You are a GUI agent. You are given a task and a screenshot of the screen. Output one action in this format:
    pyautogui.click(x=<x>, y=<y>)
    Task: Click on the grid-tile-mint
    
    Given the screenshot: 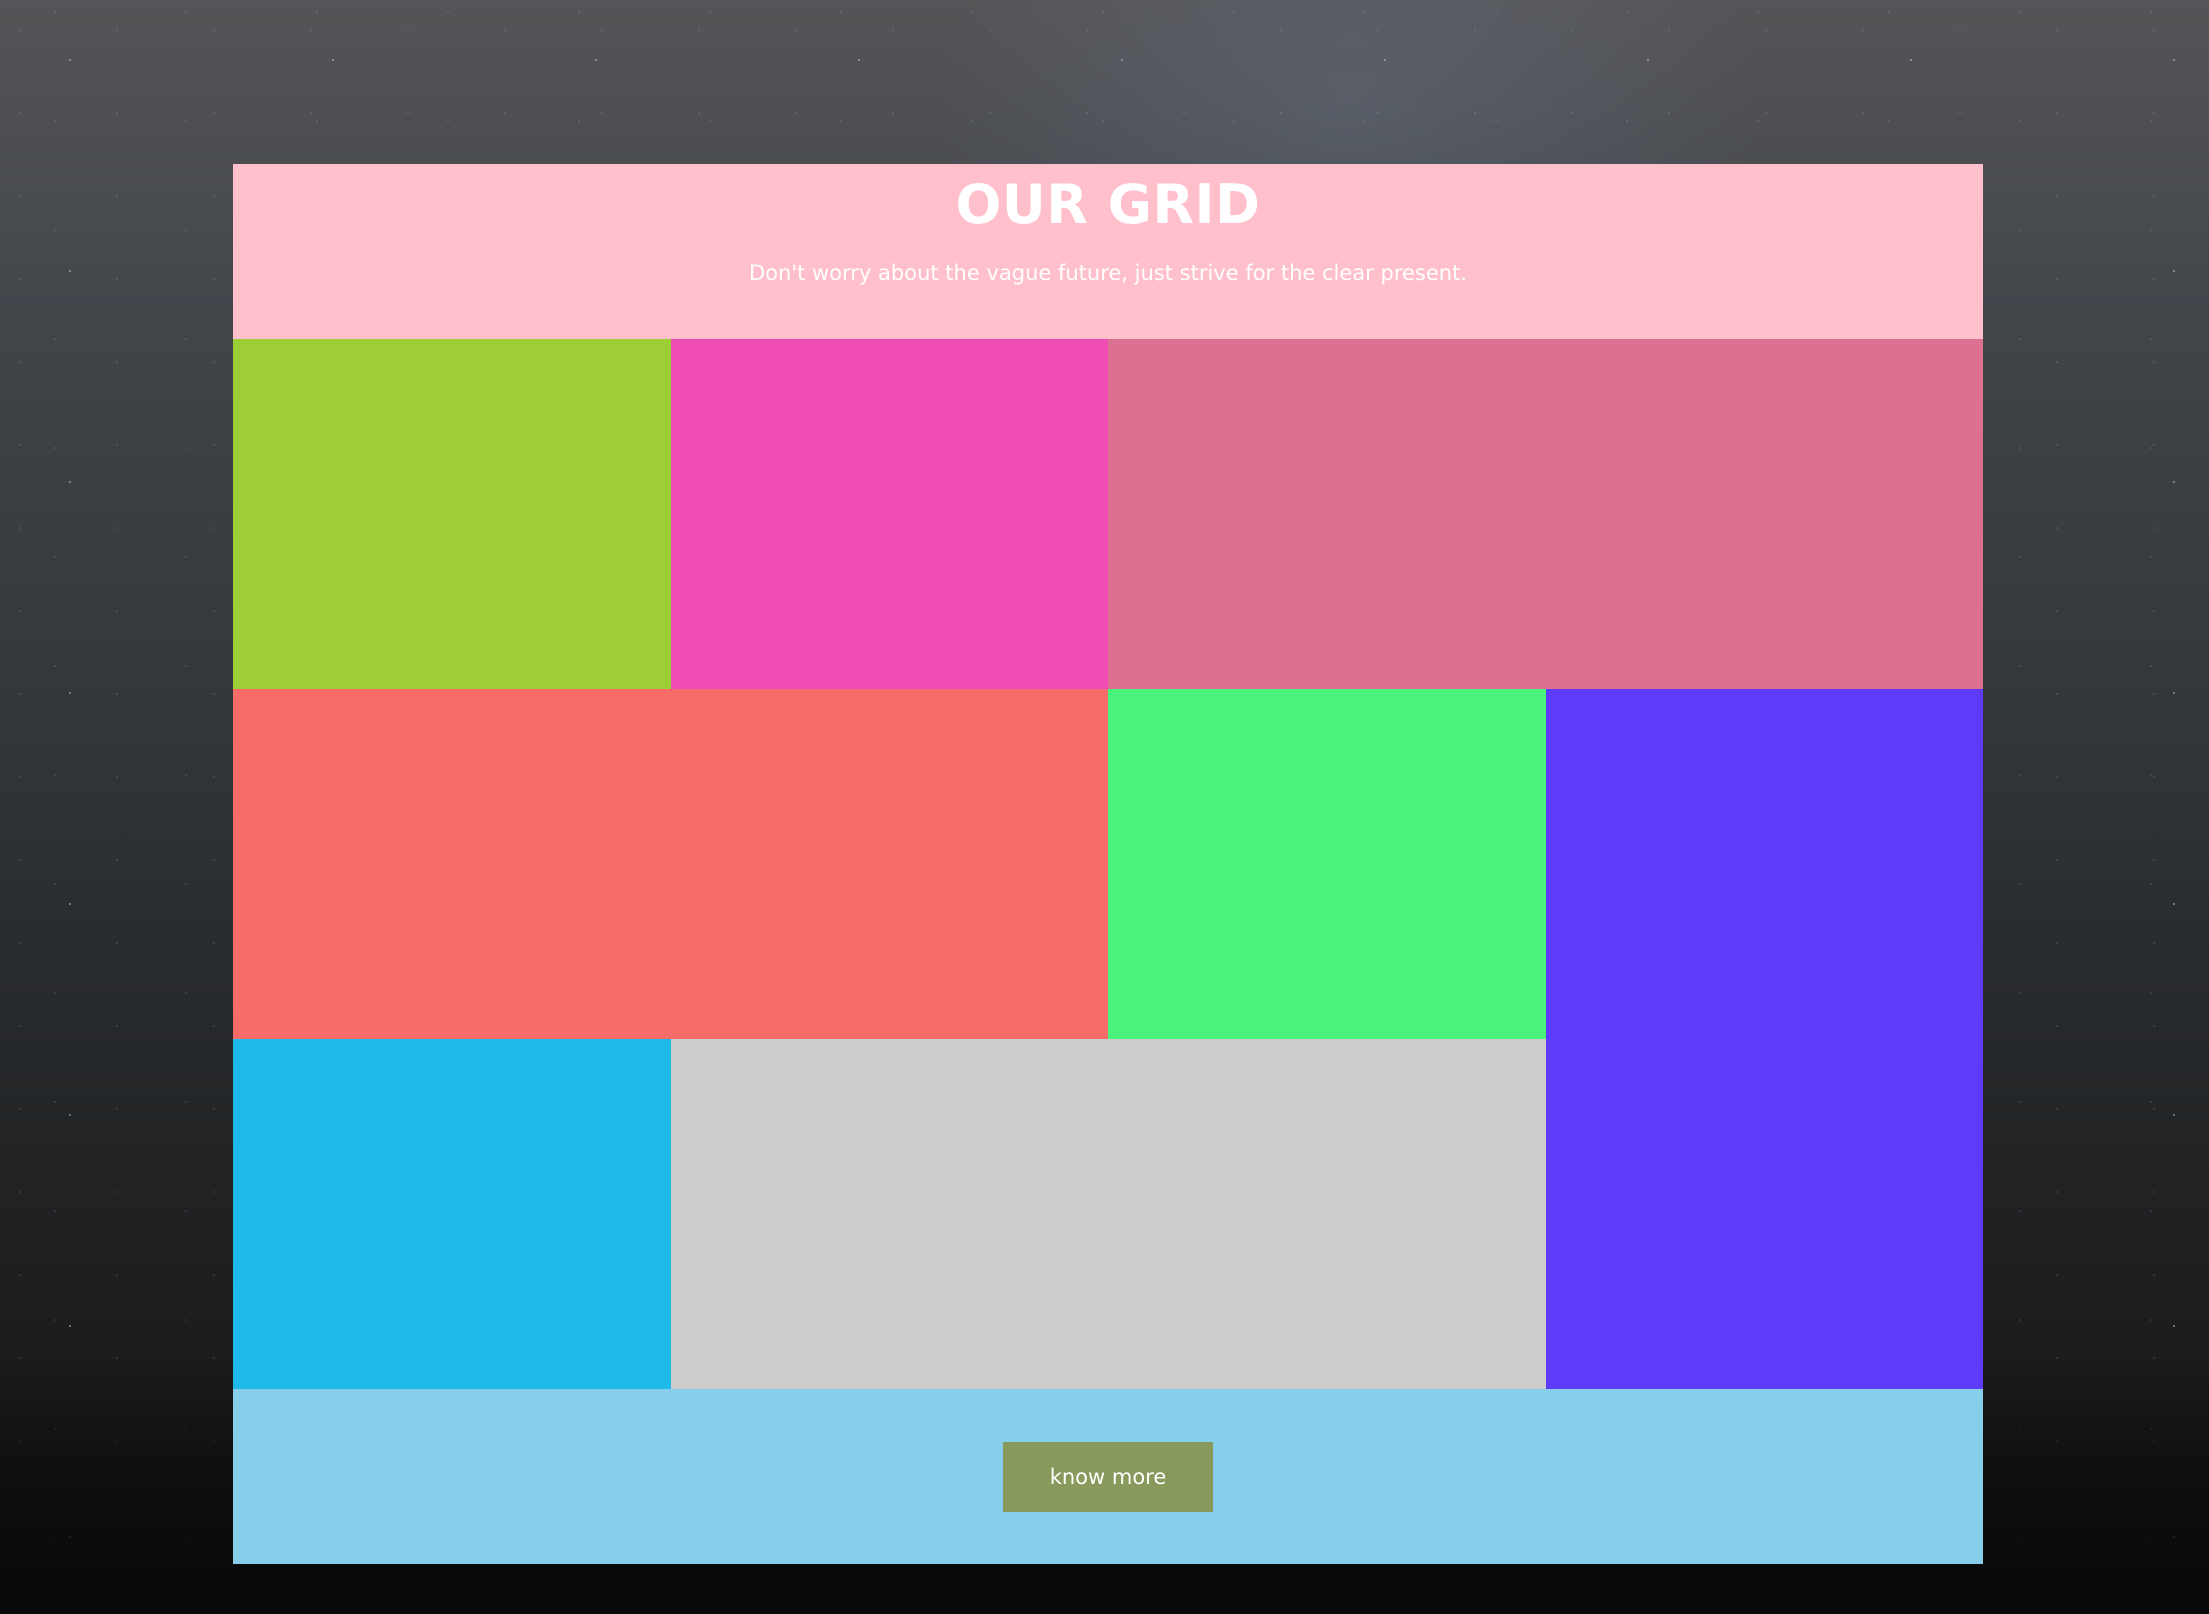 What is the action you would take?
    pyautogui.click(x=1327, y=864)
    